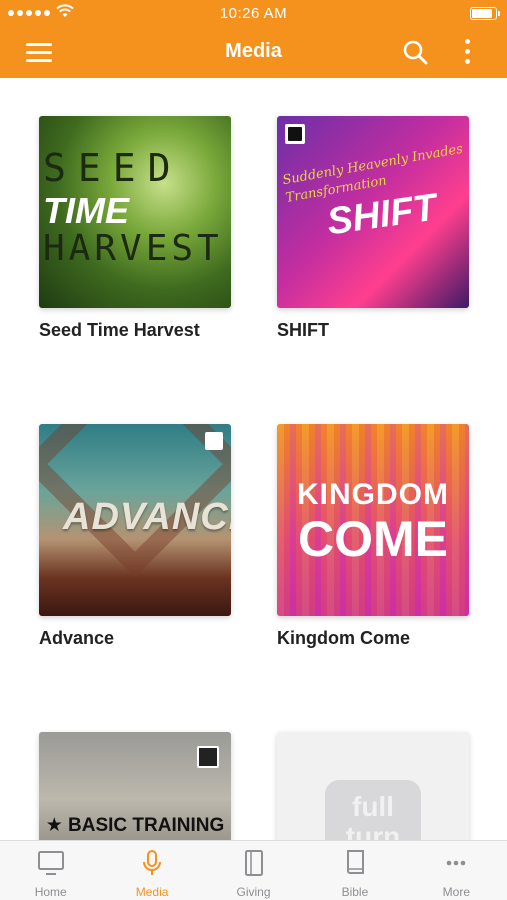  I want to click on more-vertical-icon, so click(467, 52).